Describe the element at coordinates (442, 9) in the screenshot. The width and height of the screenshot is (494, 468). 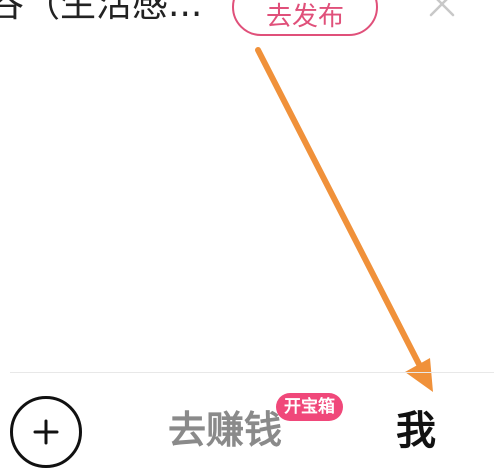
I see `close-icon` at that location.